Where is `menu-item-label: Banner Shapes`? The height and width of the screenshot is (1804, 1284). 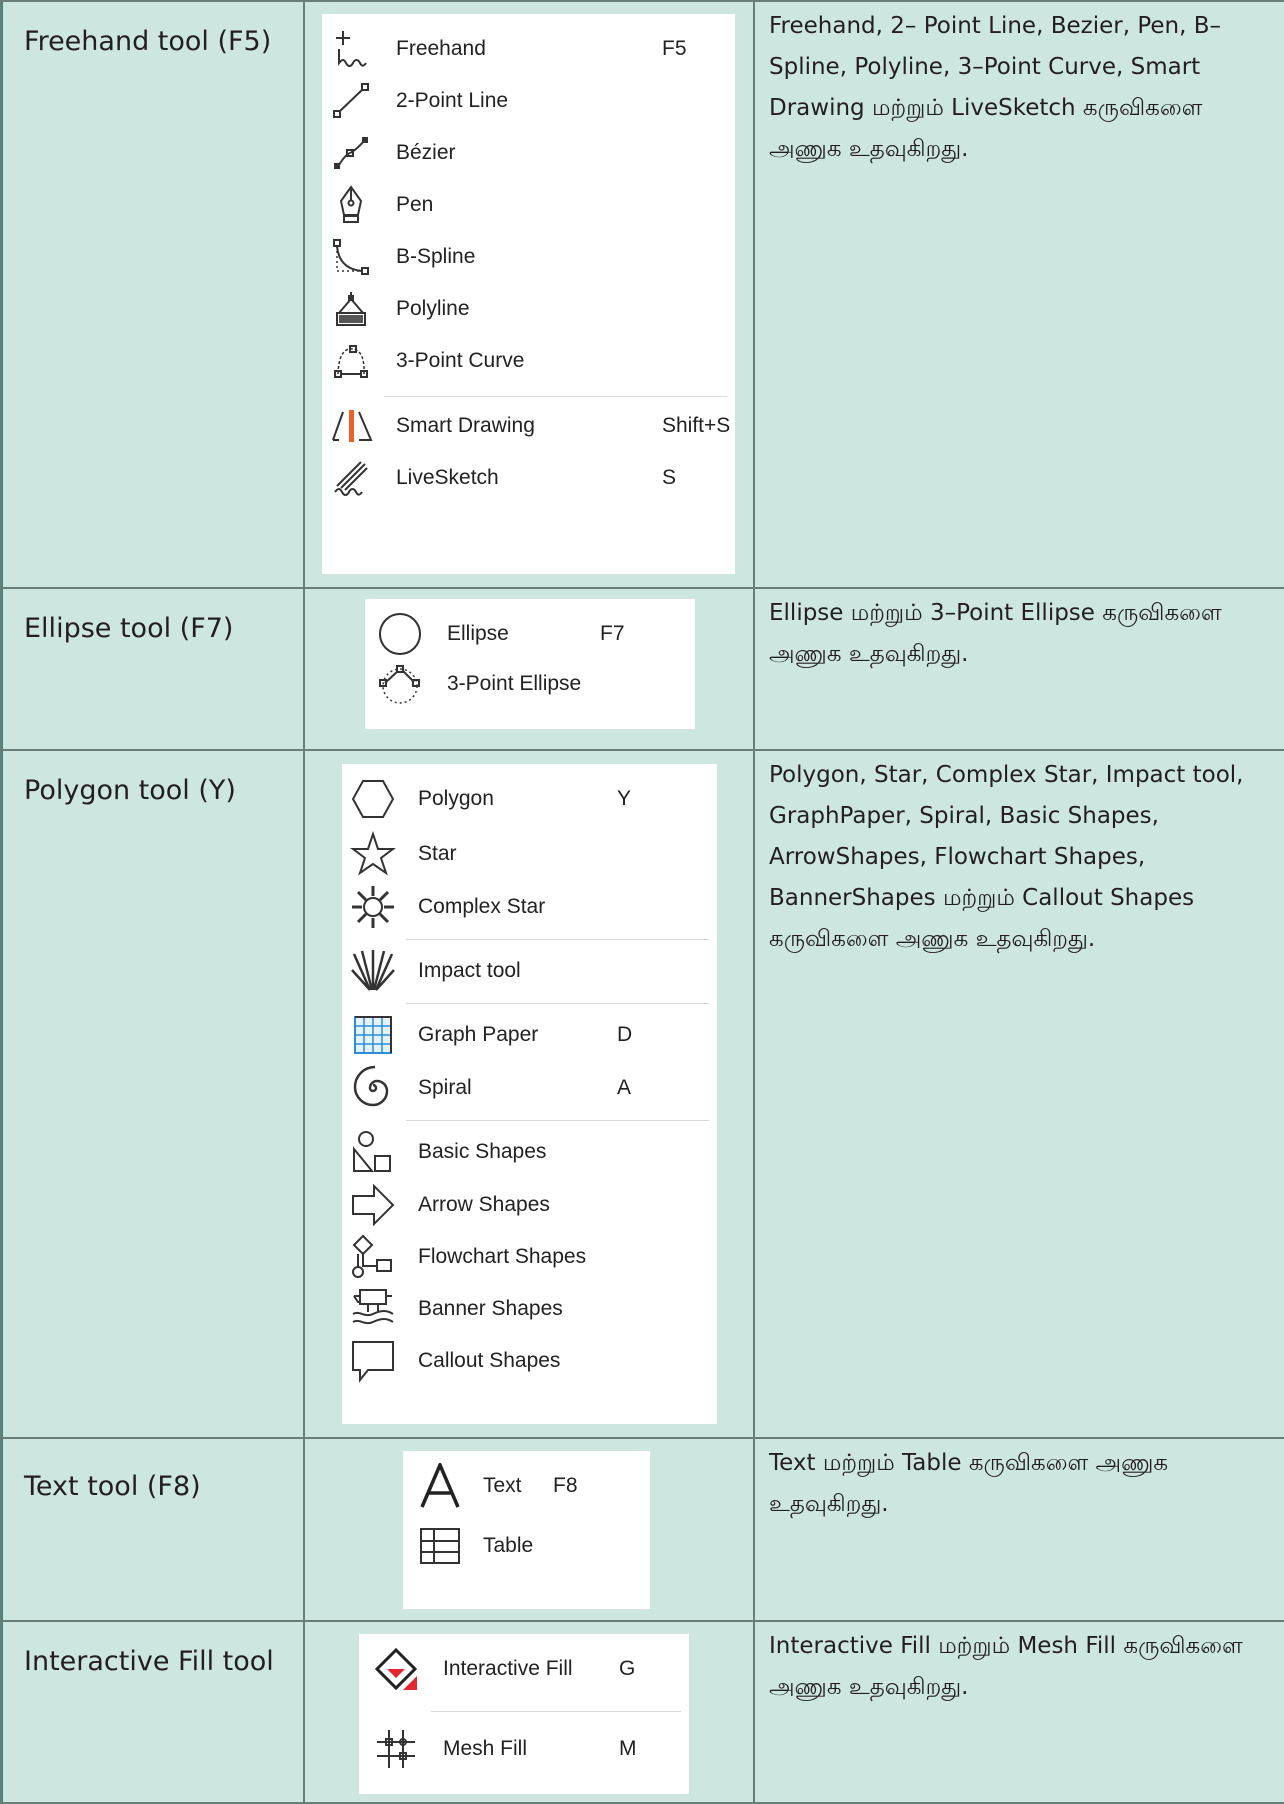
menu-item-label: Banner Shapes is located at coordinates (490, 1308).